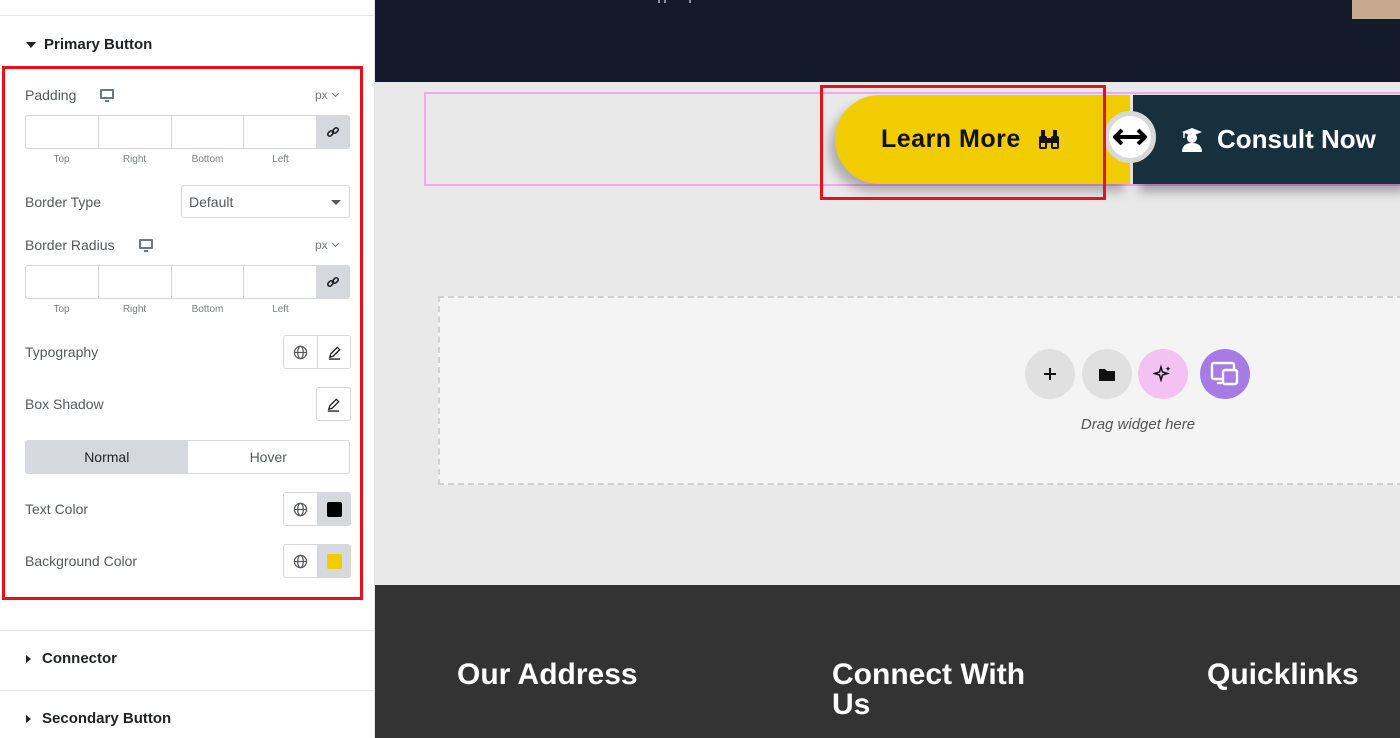 The height and width of the screenshot is (738, 1400). I want to click on add-widget-button, so click(1050, 374).